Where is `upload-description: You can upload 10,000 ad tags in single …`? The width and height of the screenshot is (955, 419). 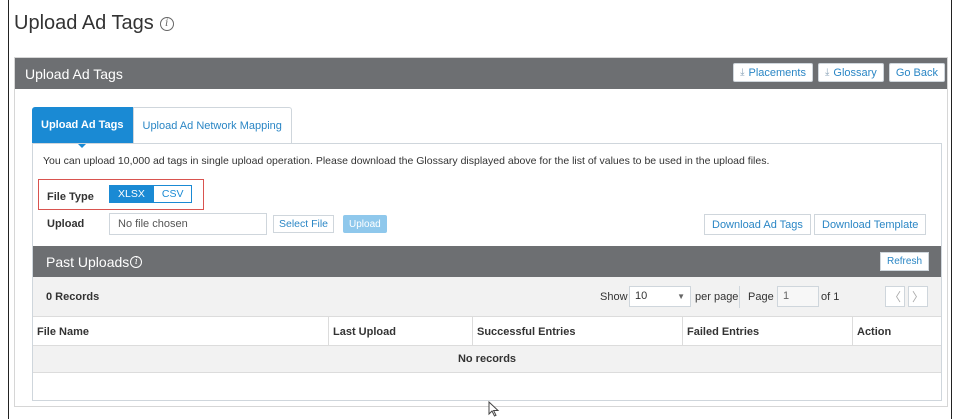
upload-description: You can upload 10,000 ad tags in single … is located at coordinates (406, 161).